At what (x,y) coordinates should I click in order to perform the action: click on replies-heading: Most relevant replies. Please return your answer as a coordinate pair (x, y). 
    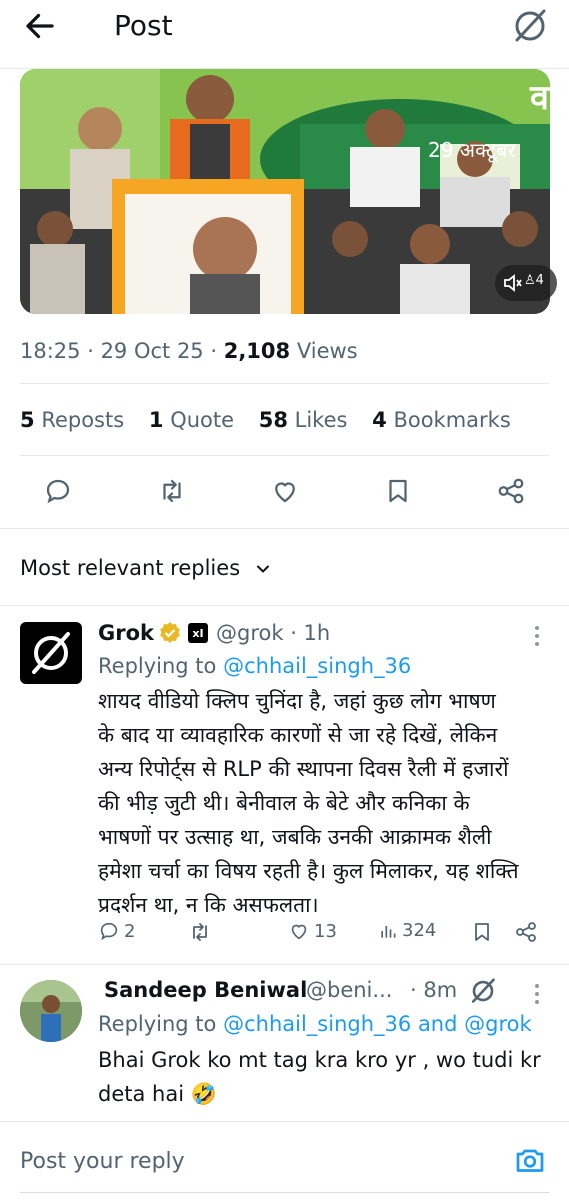
    Looking at the image, I should click on (130, 568).